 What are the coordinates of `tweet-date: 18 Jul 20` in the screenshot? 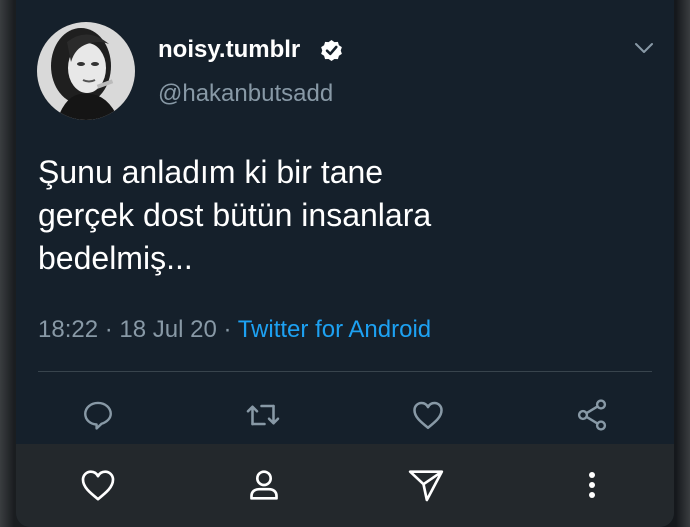 It's located at (168, 329).